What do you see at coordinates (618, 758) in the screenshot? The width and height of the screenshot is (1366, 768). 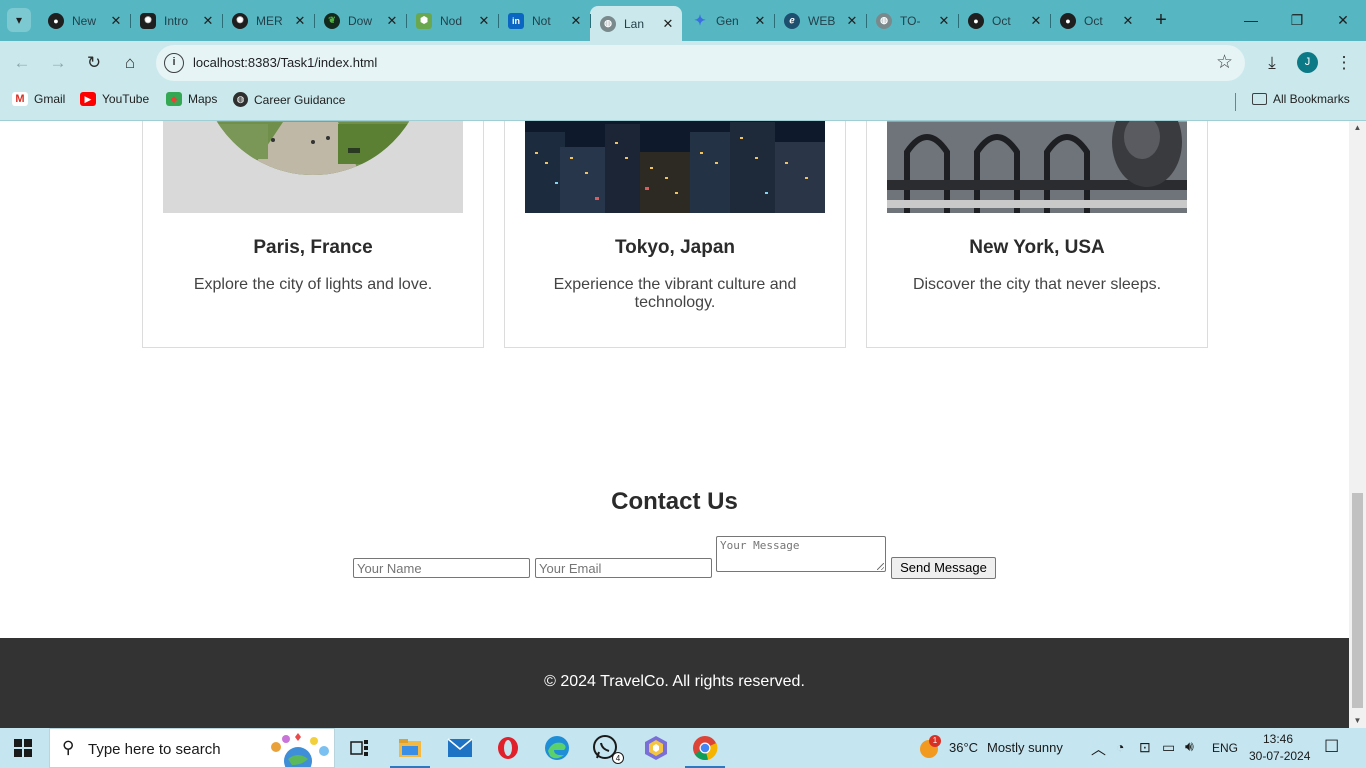 I see `whatsapp-badge: 4` at bounding box center [618, 758].